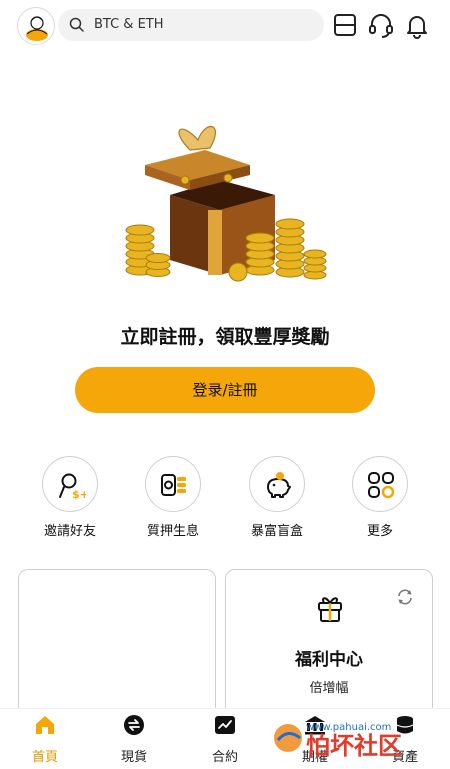  I want to click on shortcut-label: 暴富盲盒, so click(276, 531).